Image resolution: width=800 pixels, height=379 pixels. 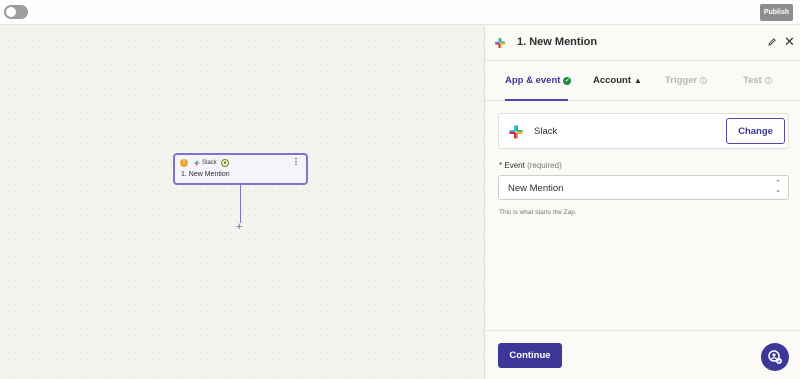 I want to click on tab-label: Account, so click(x=612, y=80).